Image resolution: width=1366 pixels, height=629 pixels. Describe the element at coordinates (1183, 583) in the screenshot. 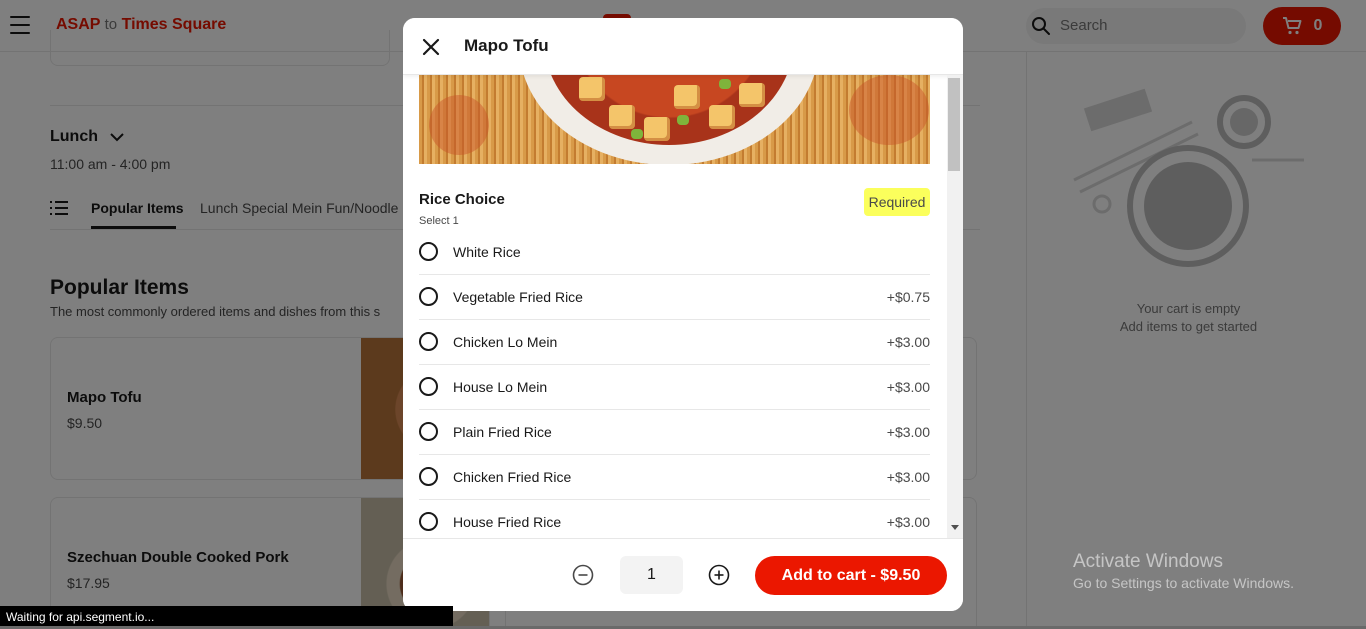

I see `watermark-subtitle: Go to Settings to activate Windows.` at that location.